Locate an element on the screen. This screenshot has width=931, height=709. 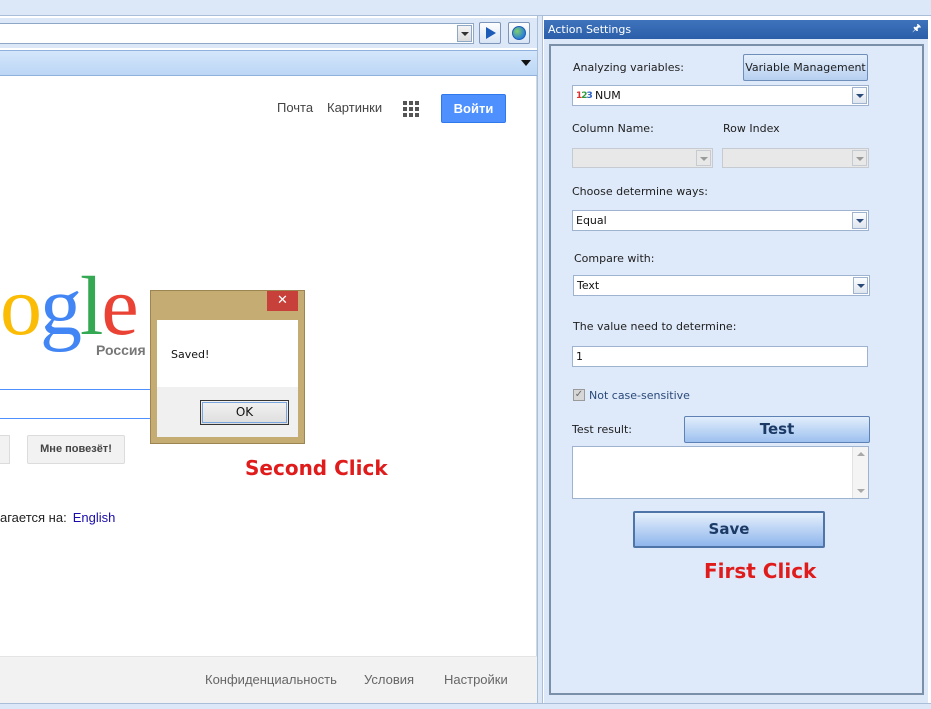
signin-button: Войти is located at coordinates (473, 108).